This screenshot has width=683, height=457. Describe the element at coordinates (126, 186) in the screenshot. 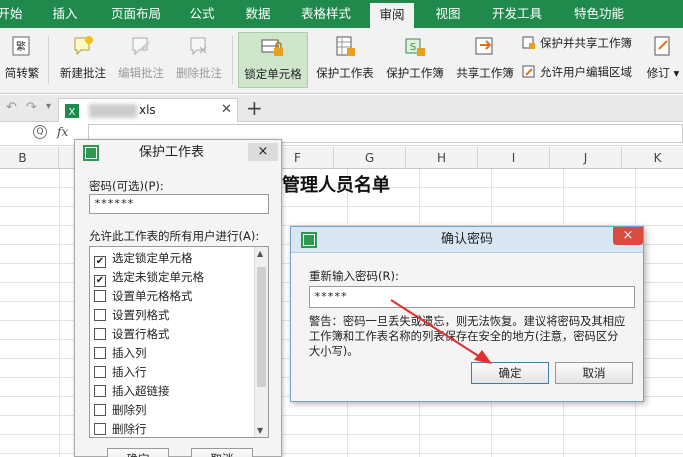

I see `password-label: 密码(可选)(P):` at that location.